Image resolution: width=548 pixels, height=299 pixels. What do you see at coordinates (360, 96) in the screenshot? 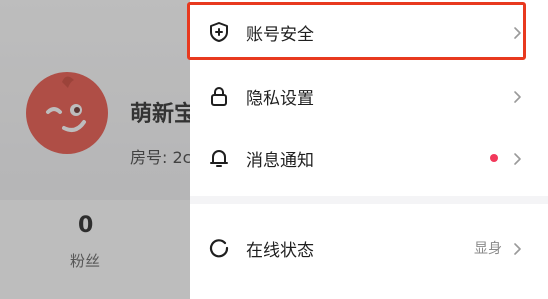
I see `menu-item-privacy-settings: 隐私设置` at bounding box center [360, 96].